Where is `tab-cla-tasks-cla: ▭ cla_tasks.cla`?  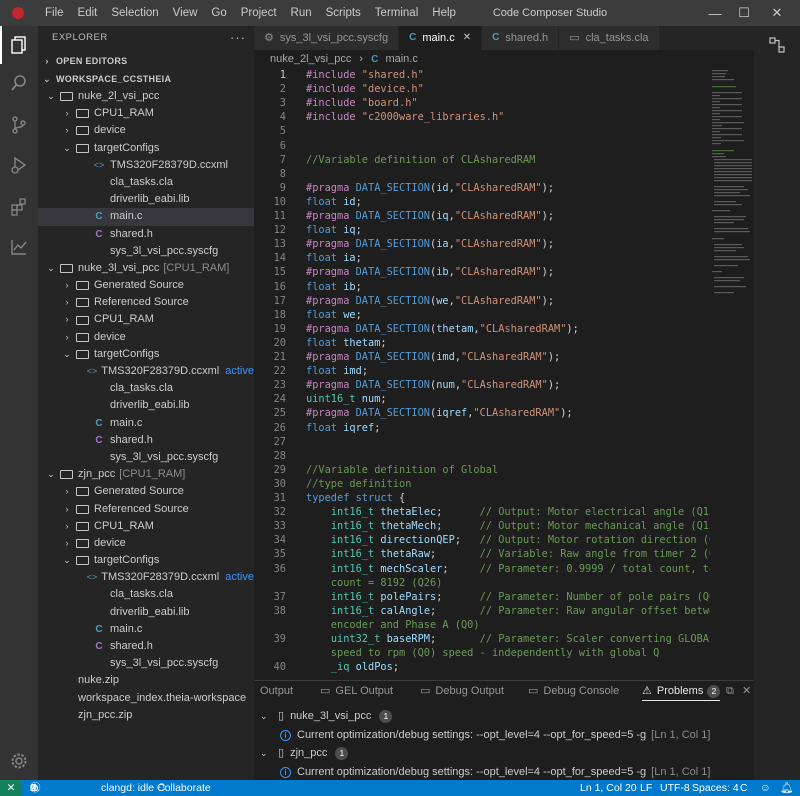
tab-cla-tasks-cla: ▭ cla_tasks.cla is located at coordinates (609, 38).